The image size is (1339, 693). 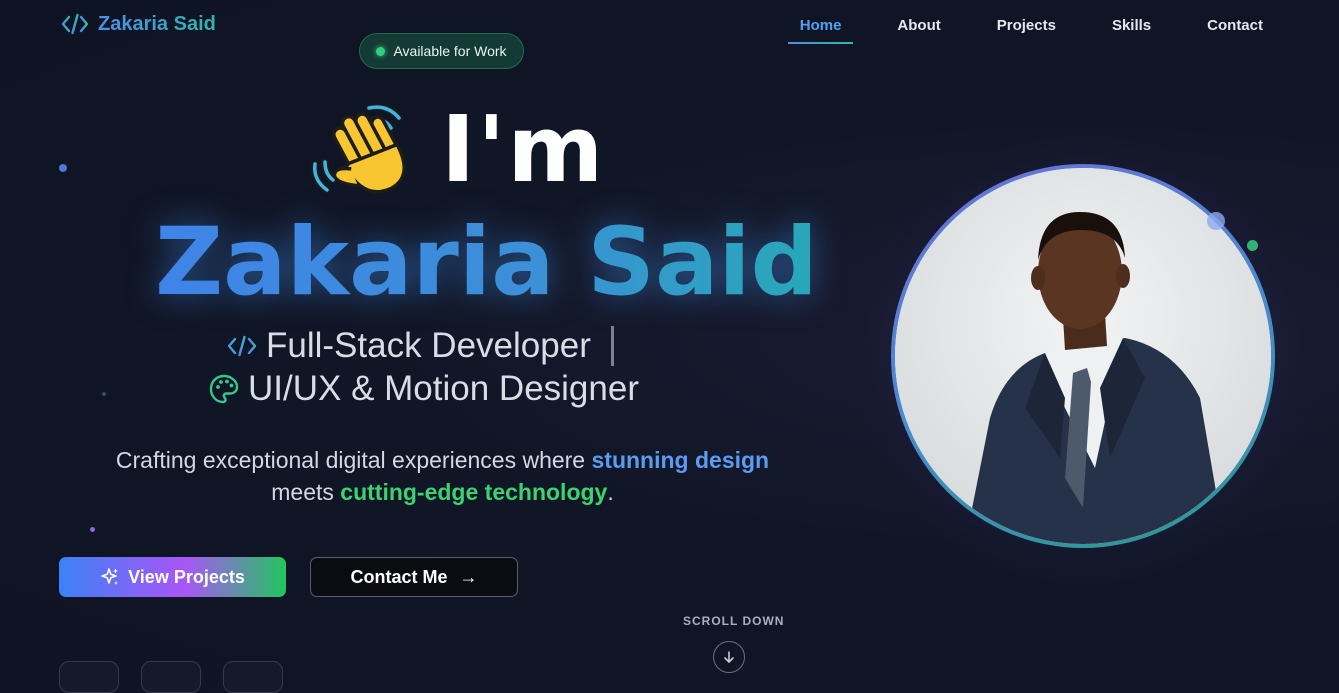 I want to click on palette-icon, so click(x=224, y=389).